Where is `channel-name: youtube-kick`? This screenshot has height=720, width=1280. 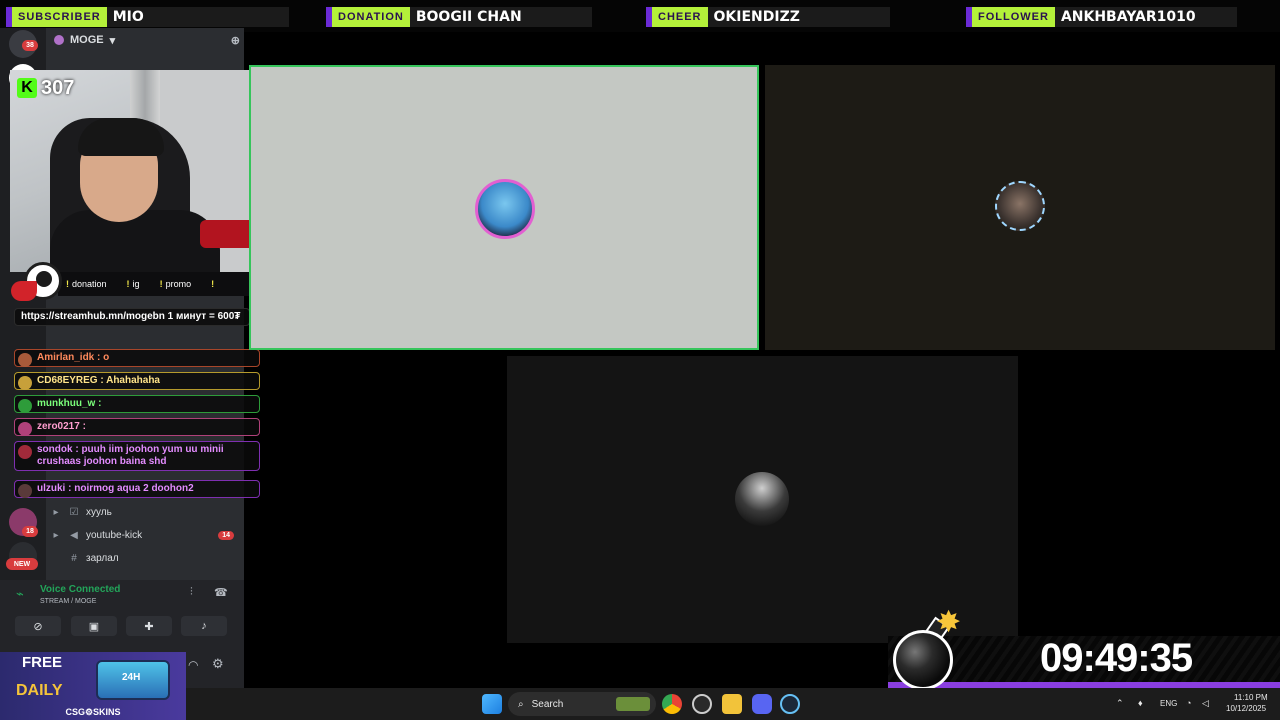
channel-name: youtube-kick is located at coordinates (114, 535).